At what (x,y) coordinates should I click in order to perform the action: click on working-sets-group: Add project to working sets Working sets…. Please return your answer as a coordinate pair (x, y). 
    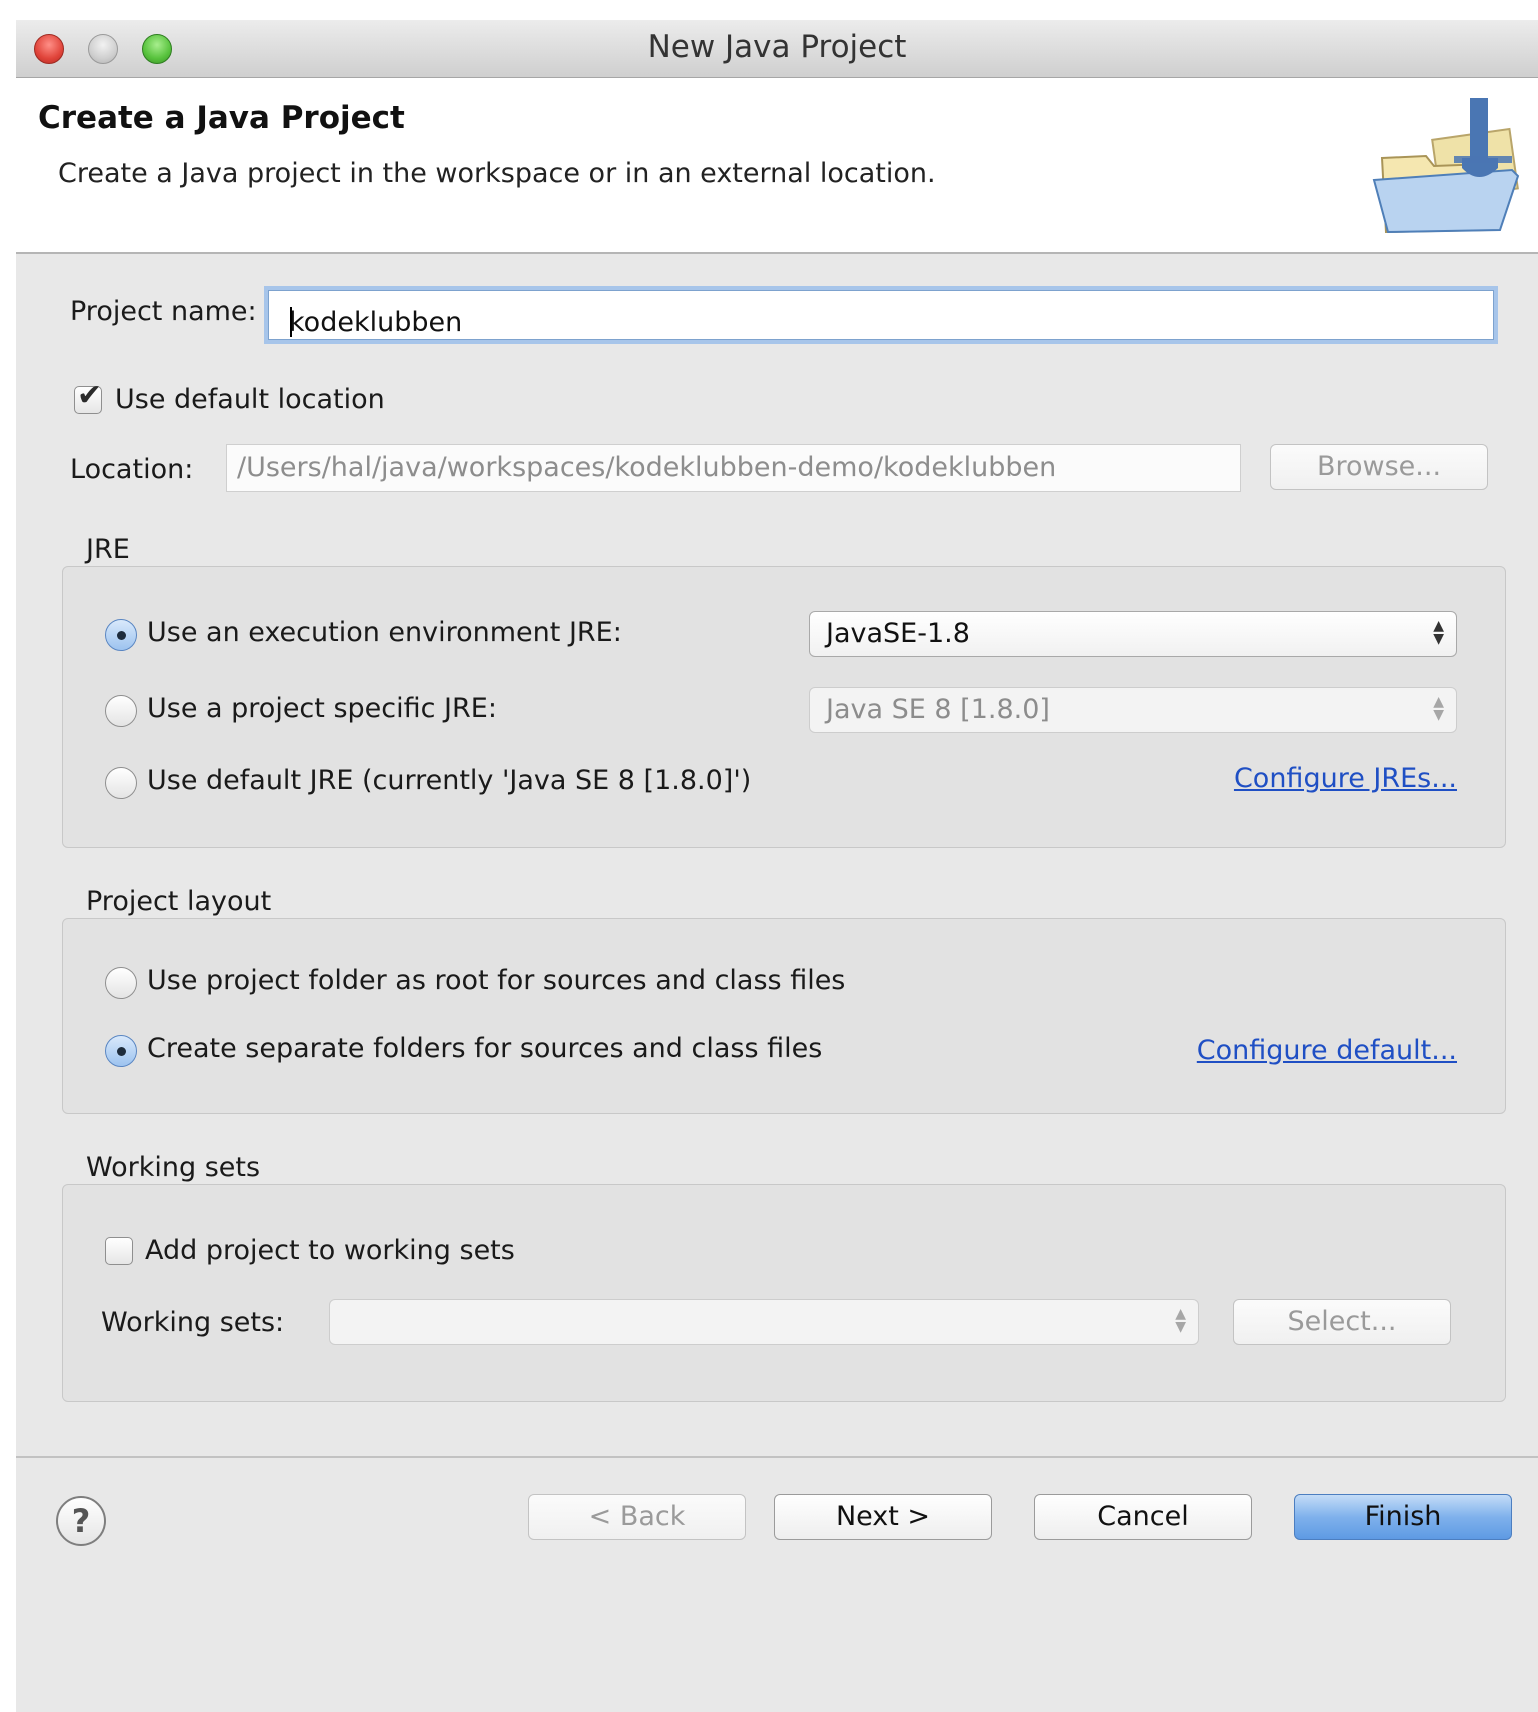
    Looking at the image, I should click on (784, 1293).